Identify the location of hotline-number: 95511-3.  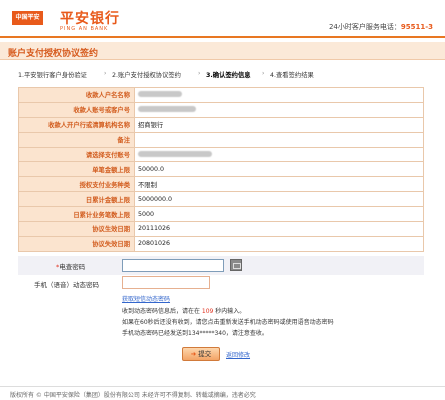
(416, 27).